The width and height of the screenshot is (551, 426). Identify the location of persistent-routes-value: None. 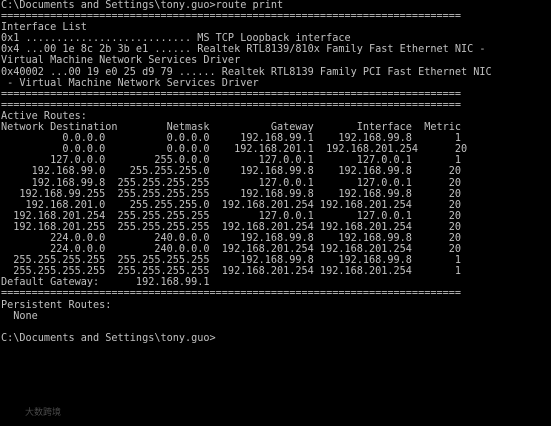
(19, 316).